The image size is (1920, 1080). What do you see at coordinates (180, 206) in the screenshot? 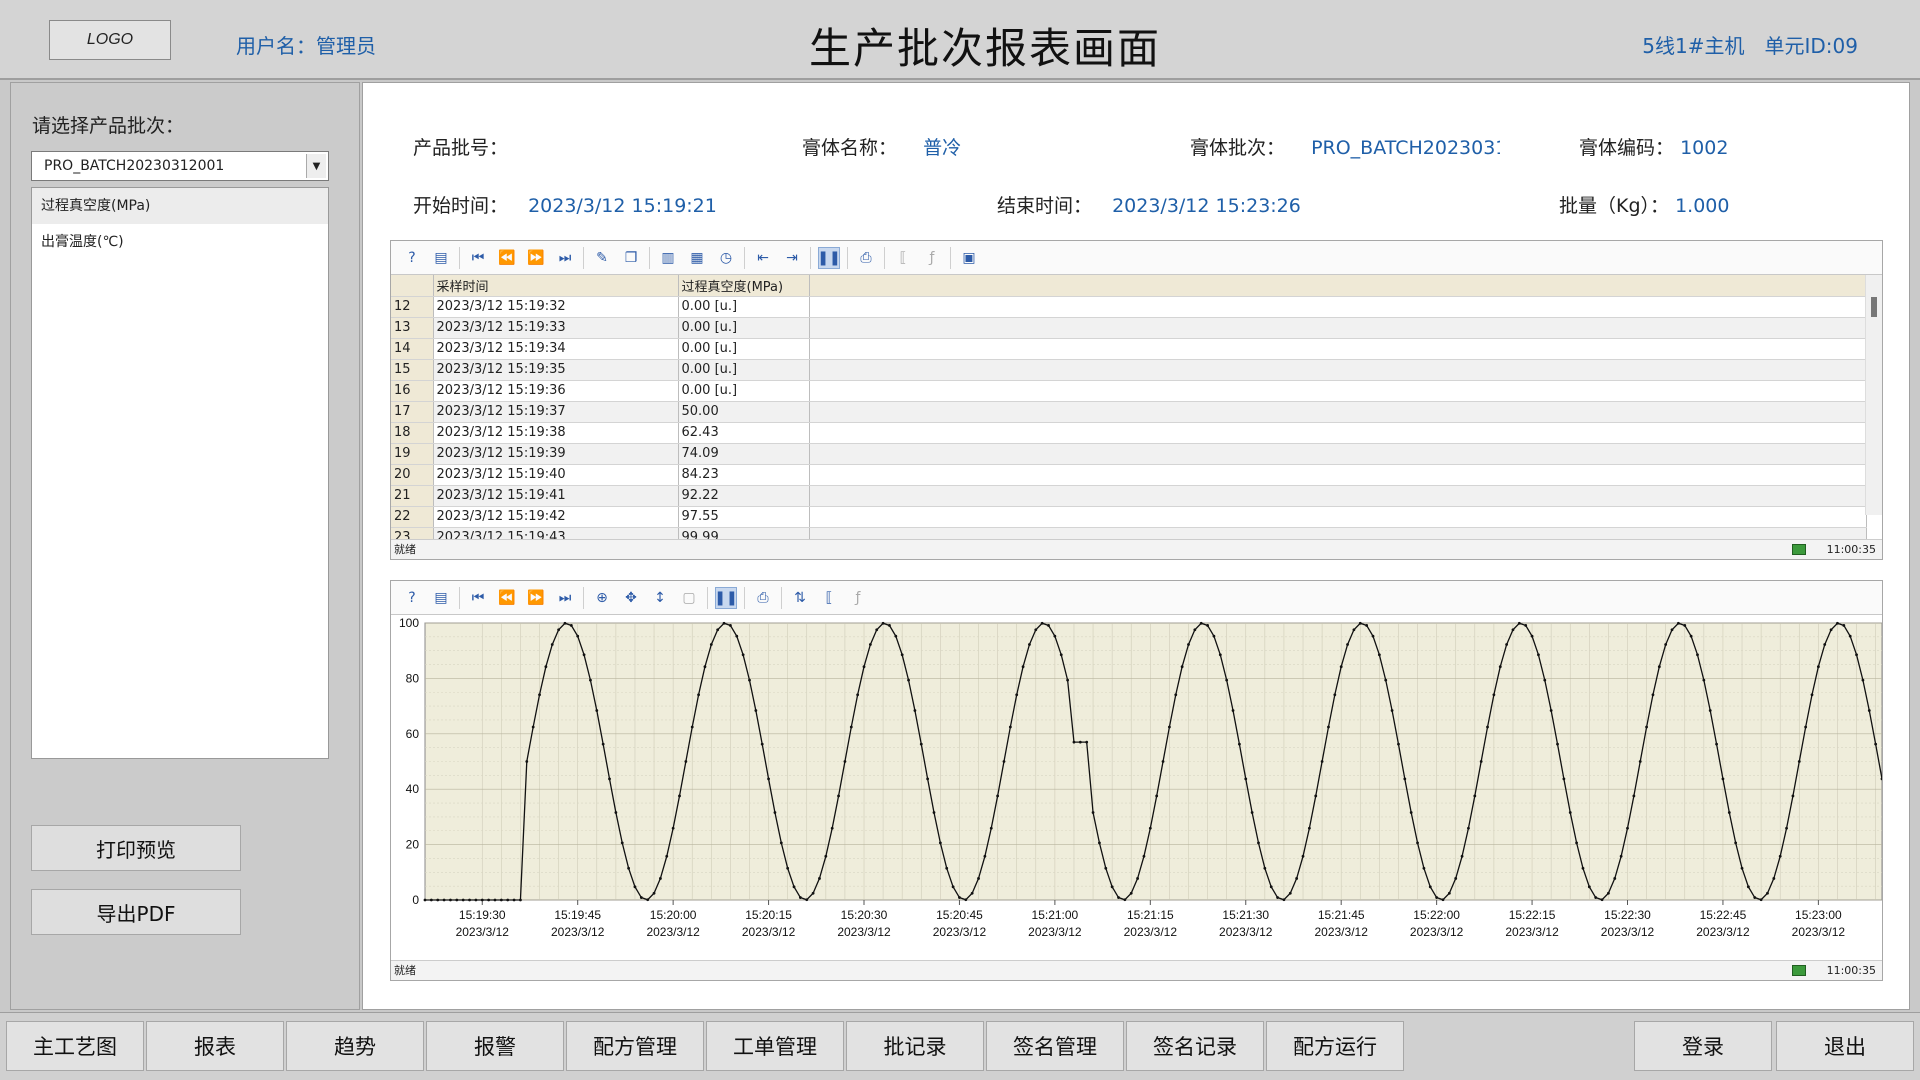
I see `list-item: 过程真空度(MPa)` at bounding box center [180, 206].